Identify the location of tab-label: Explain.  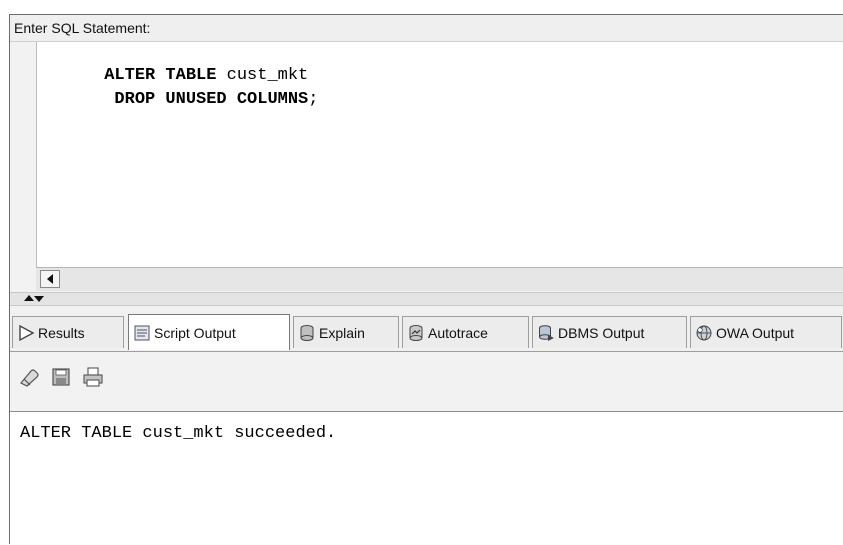
(342, 332).